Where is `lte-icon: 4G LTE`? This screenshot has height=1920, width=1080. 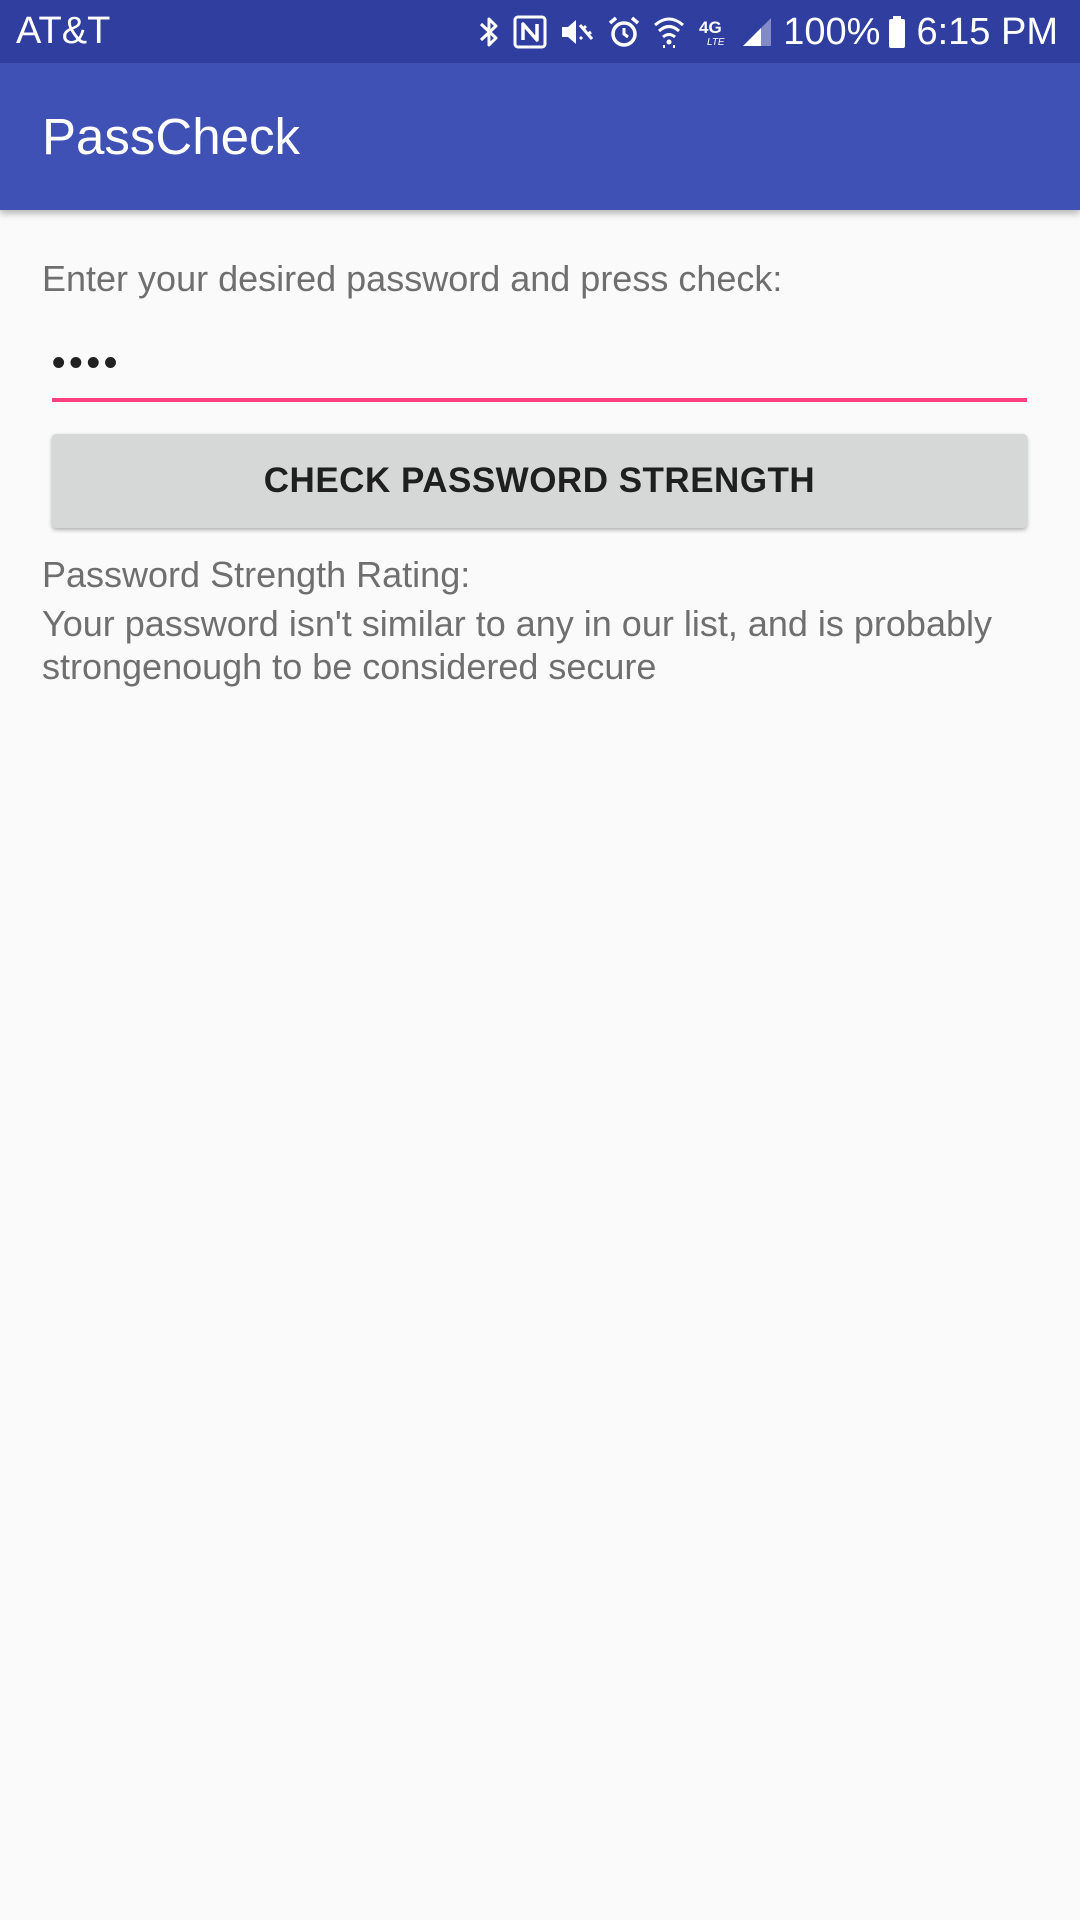
lte-icon: 4G LTE is located at coordinates (713, 32).